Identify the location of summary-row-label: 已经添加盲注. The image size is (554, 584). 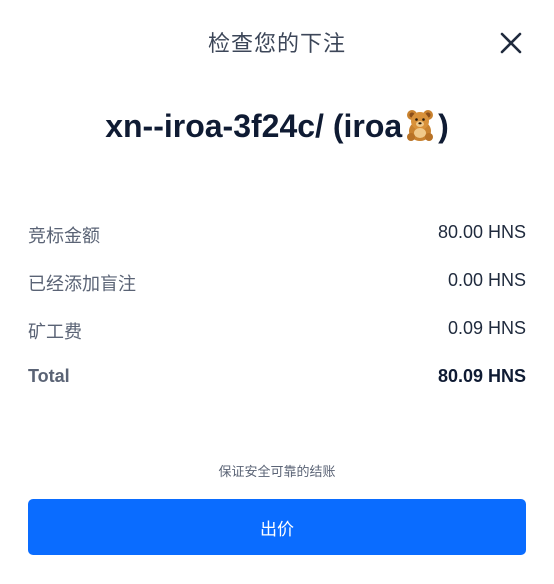
(82, 284).